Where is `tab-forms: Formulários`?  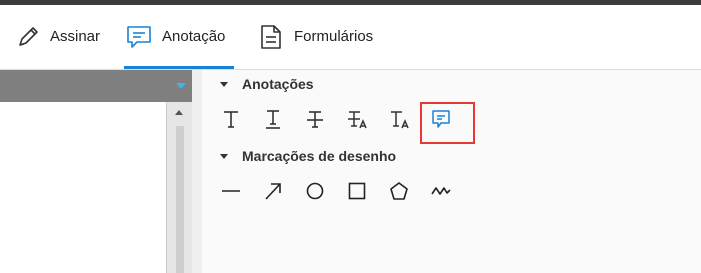 tab-forms: Formulários is located at coordinates (314, 36).